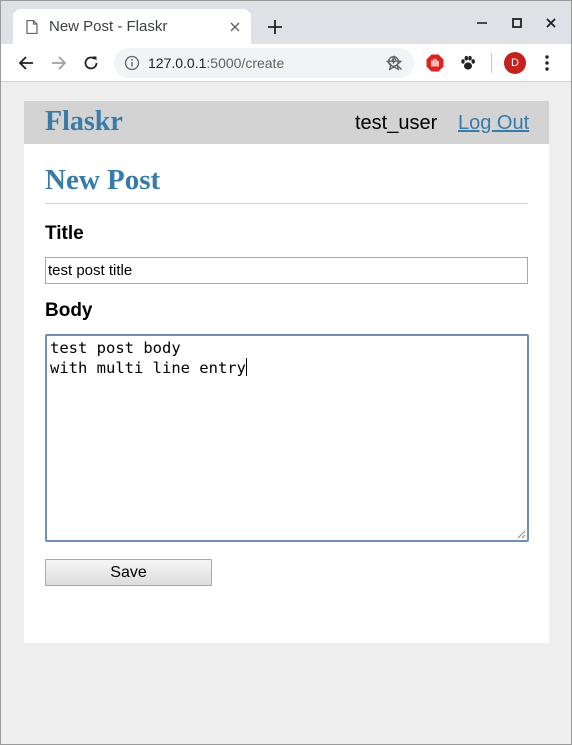 The width and height of the screenshot is (572, 745). Describe the element at coordinates (64, 233) in the screenshot. I see `title-label: Title` at that location.